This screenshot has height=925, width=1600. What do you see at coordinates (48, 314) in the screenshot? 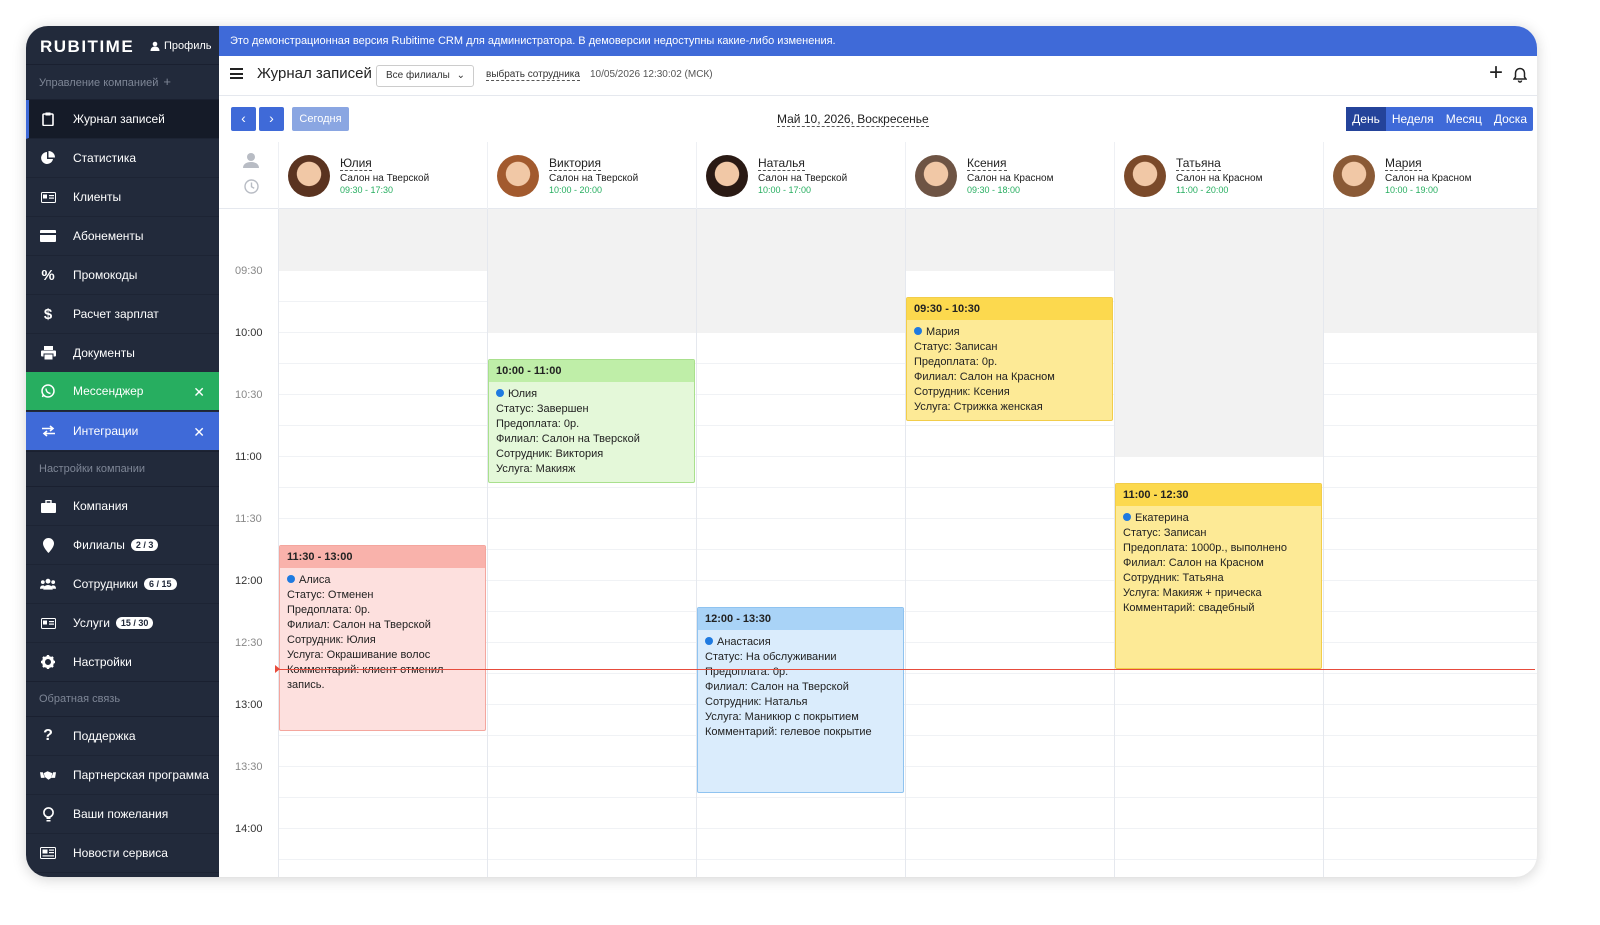
I see `dollar-icon: $` at bounding box center [48, 314].